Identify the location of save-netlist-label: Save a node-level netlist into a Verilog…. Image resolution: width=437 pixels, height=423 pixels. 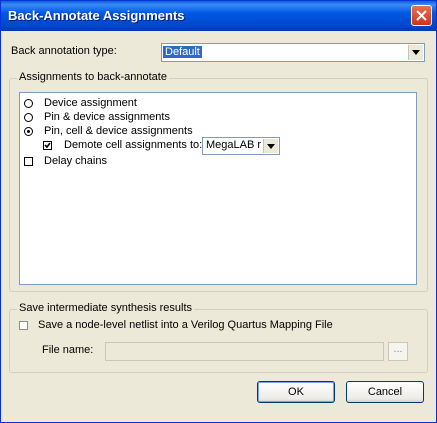
(185, 325).